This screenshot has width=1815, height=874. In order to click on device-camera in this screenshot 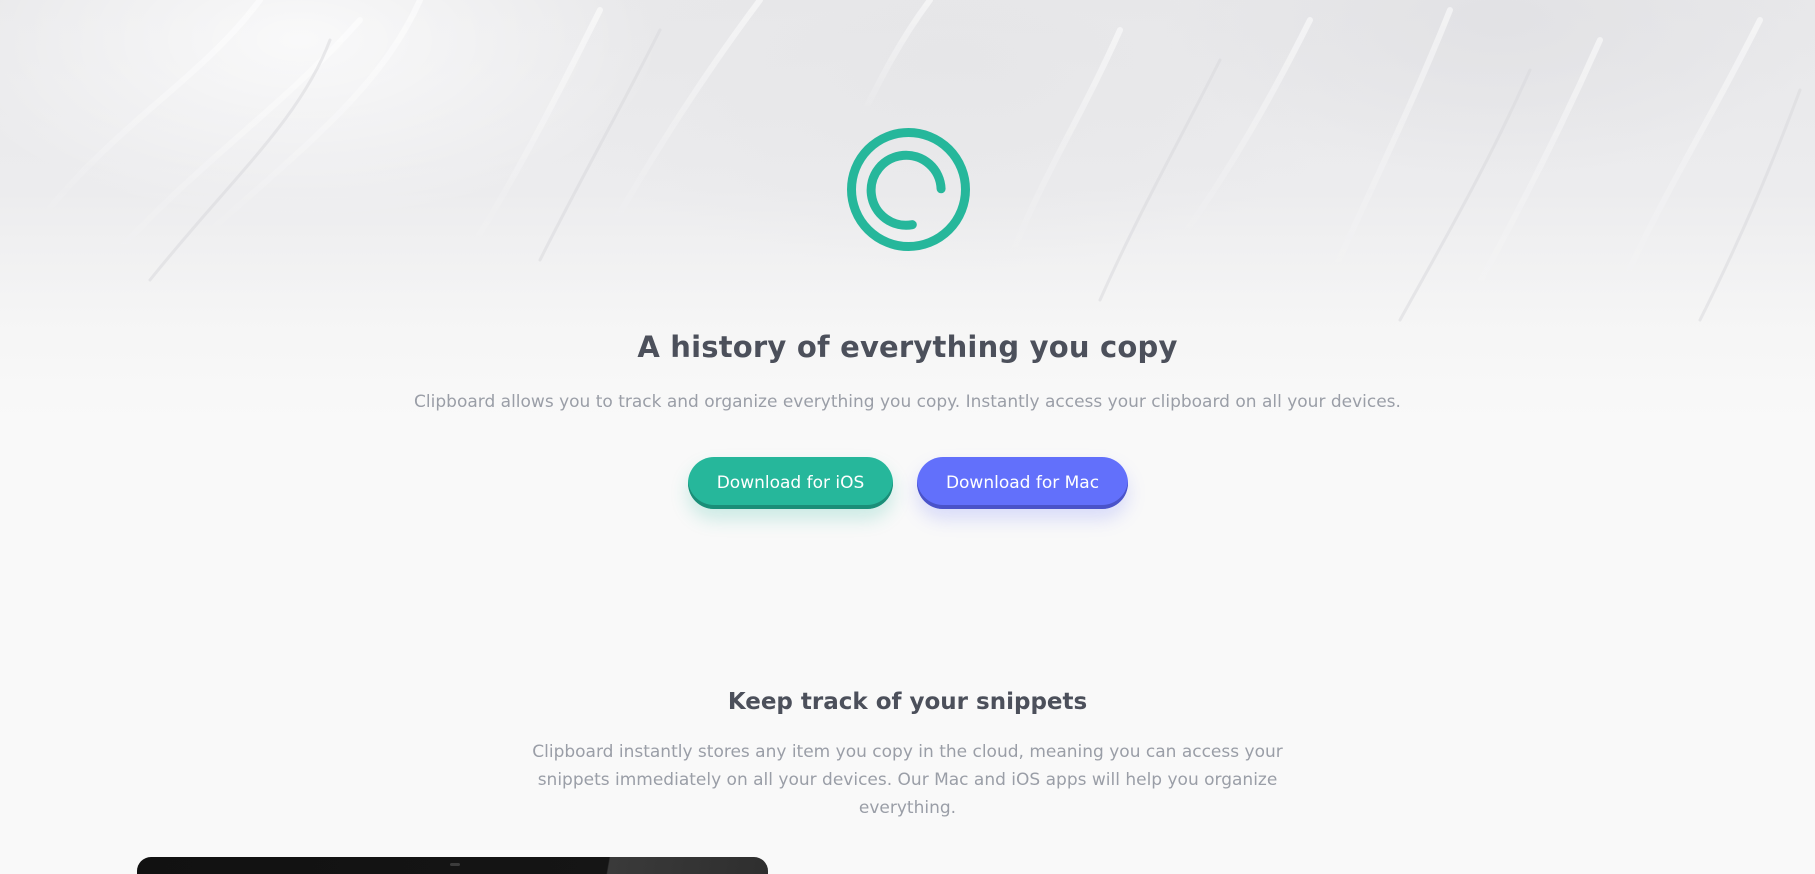, I will do `click(455, 864)`.